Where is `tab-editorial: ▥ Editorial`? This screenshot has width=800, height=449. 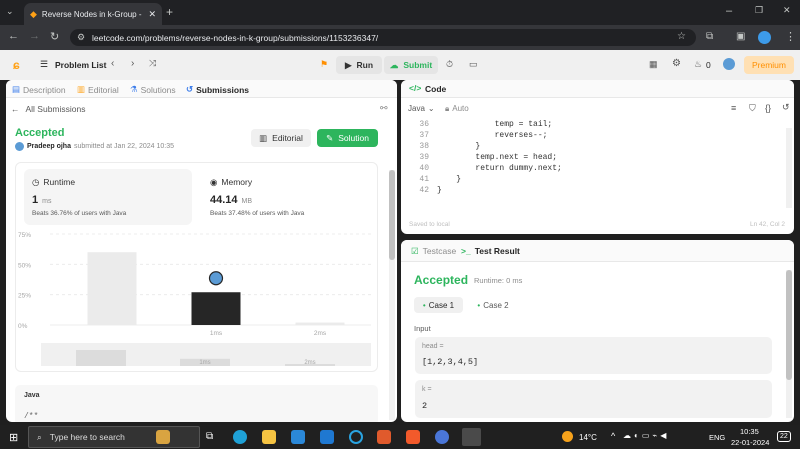 tab-editorial: ▥ Editorial is located at coordinates (98, 89).